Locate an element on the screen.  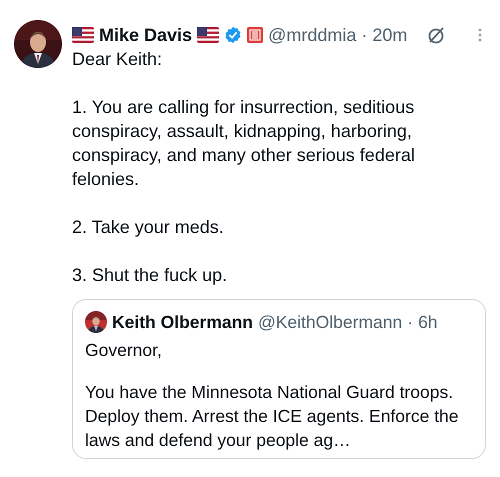
post-text: 2. Take your meds. is located at coordinates (148, 227).